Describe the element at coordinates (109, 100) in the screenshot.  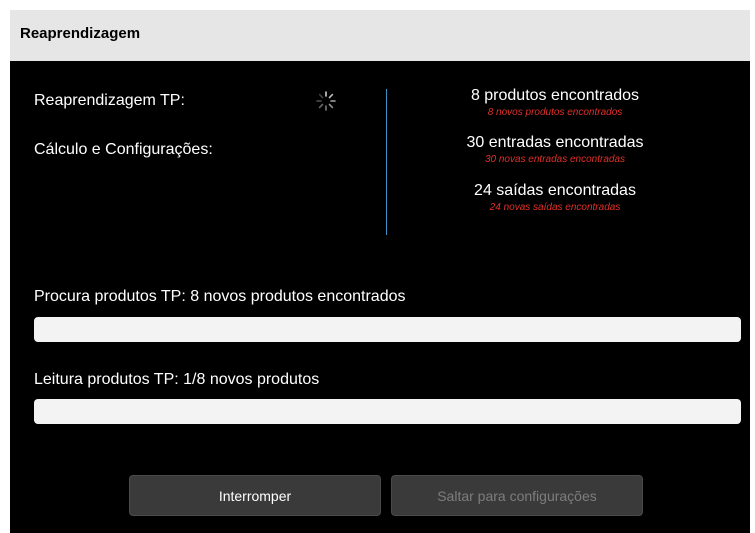
I see `relearn-tp-label: Reaprendizagem TP:` at that location.